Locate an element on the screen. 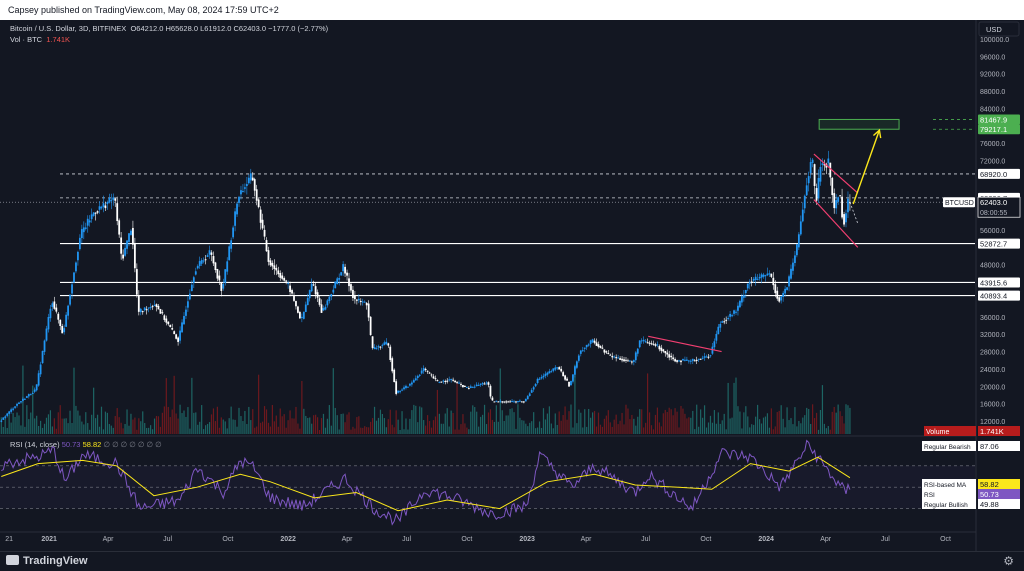 The height and width of the screenshot is (571, 1024). x-tick-label: Jul is located at coordinates (406, 539).